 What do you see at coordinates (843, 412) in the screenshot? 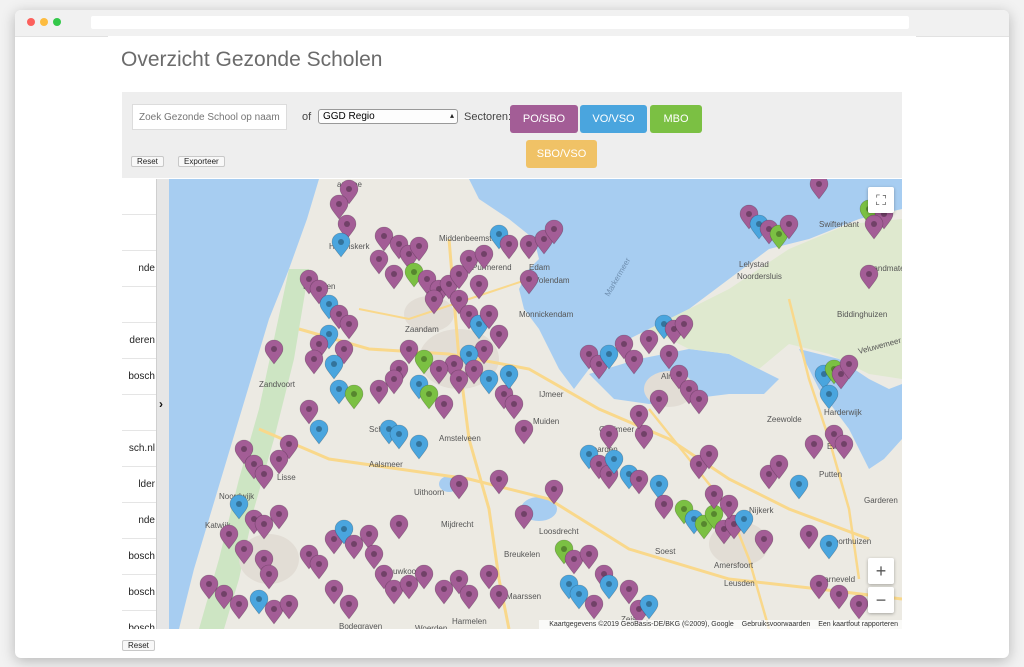
I see `place-label: Harderwijk` at bounding box center [843, 412].